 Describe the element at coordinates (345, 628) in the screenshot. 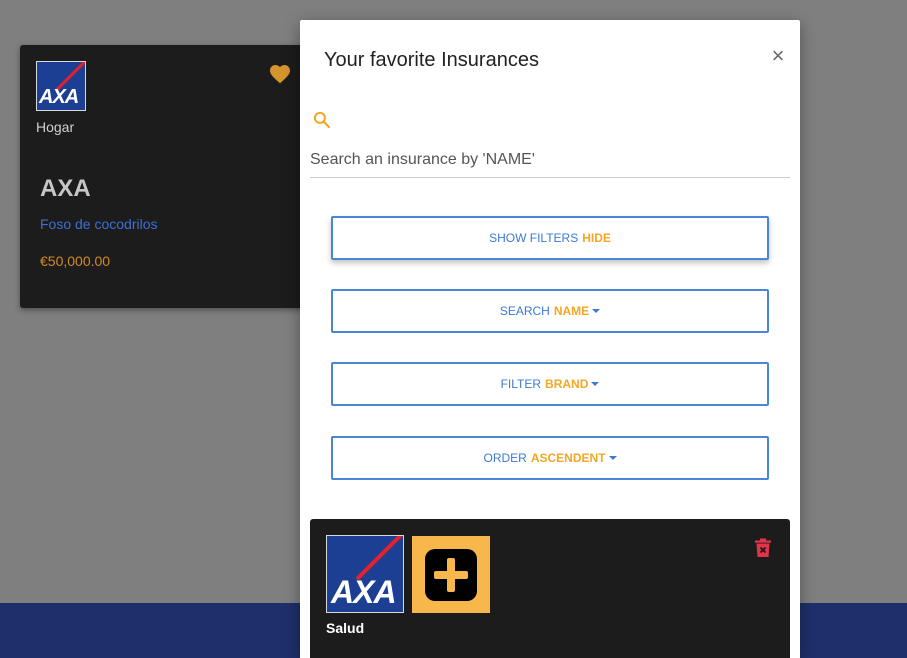

I see `item-category: Salud` at that location.